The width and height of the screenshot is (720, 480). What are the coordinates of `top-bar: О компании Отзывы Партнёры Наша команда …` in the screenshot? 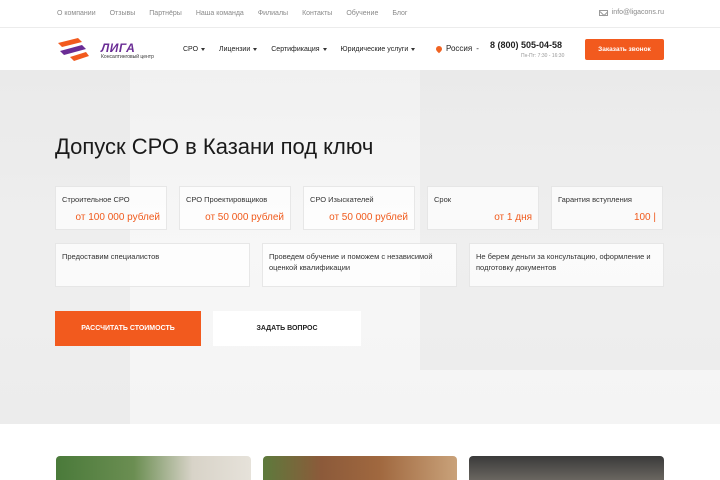 It's located at (360, 14).